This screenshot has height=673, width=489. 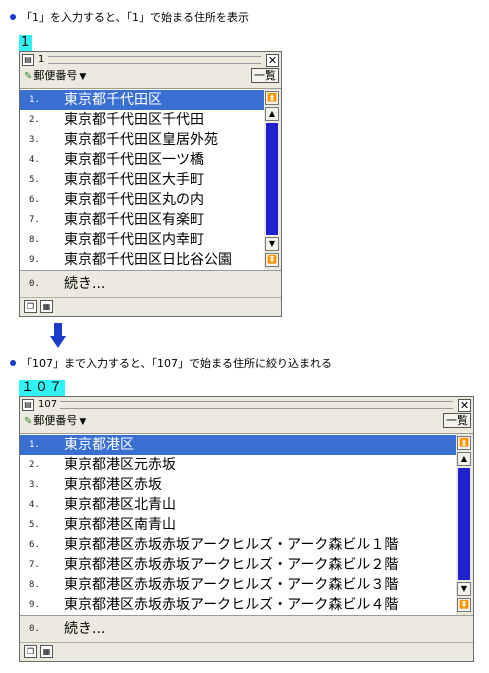 I want to click on step2-typed-input: １０７, so click(x=42, y=388).